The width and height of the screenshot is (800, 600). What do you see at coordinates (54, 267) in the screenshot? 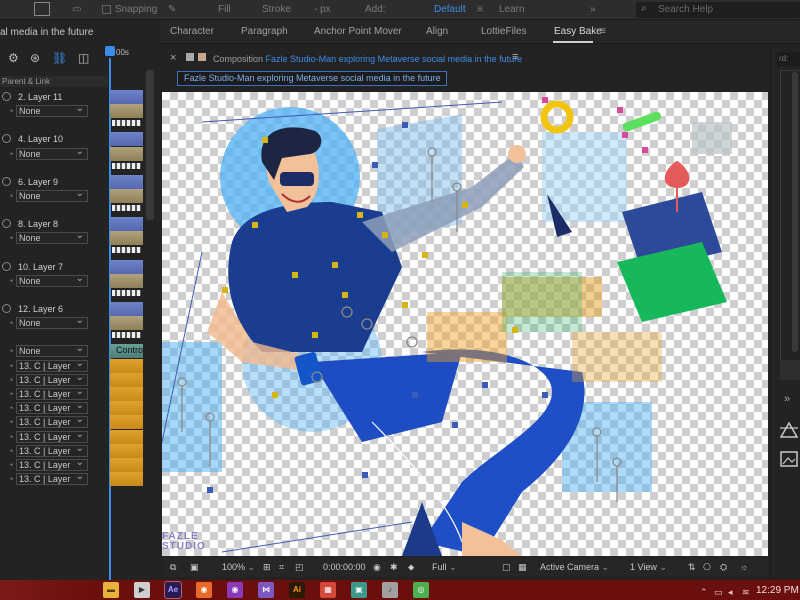
I see `layer-row: 10. Layer 7` at bounding box center [54, 267].